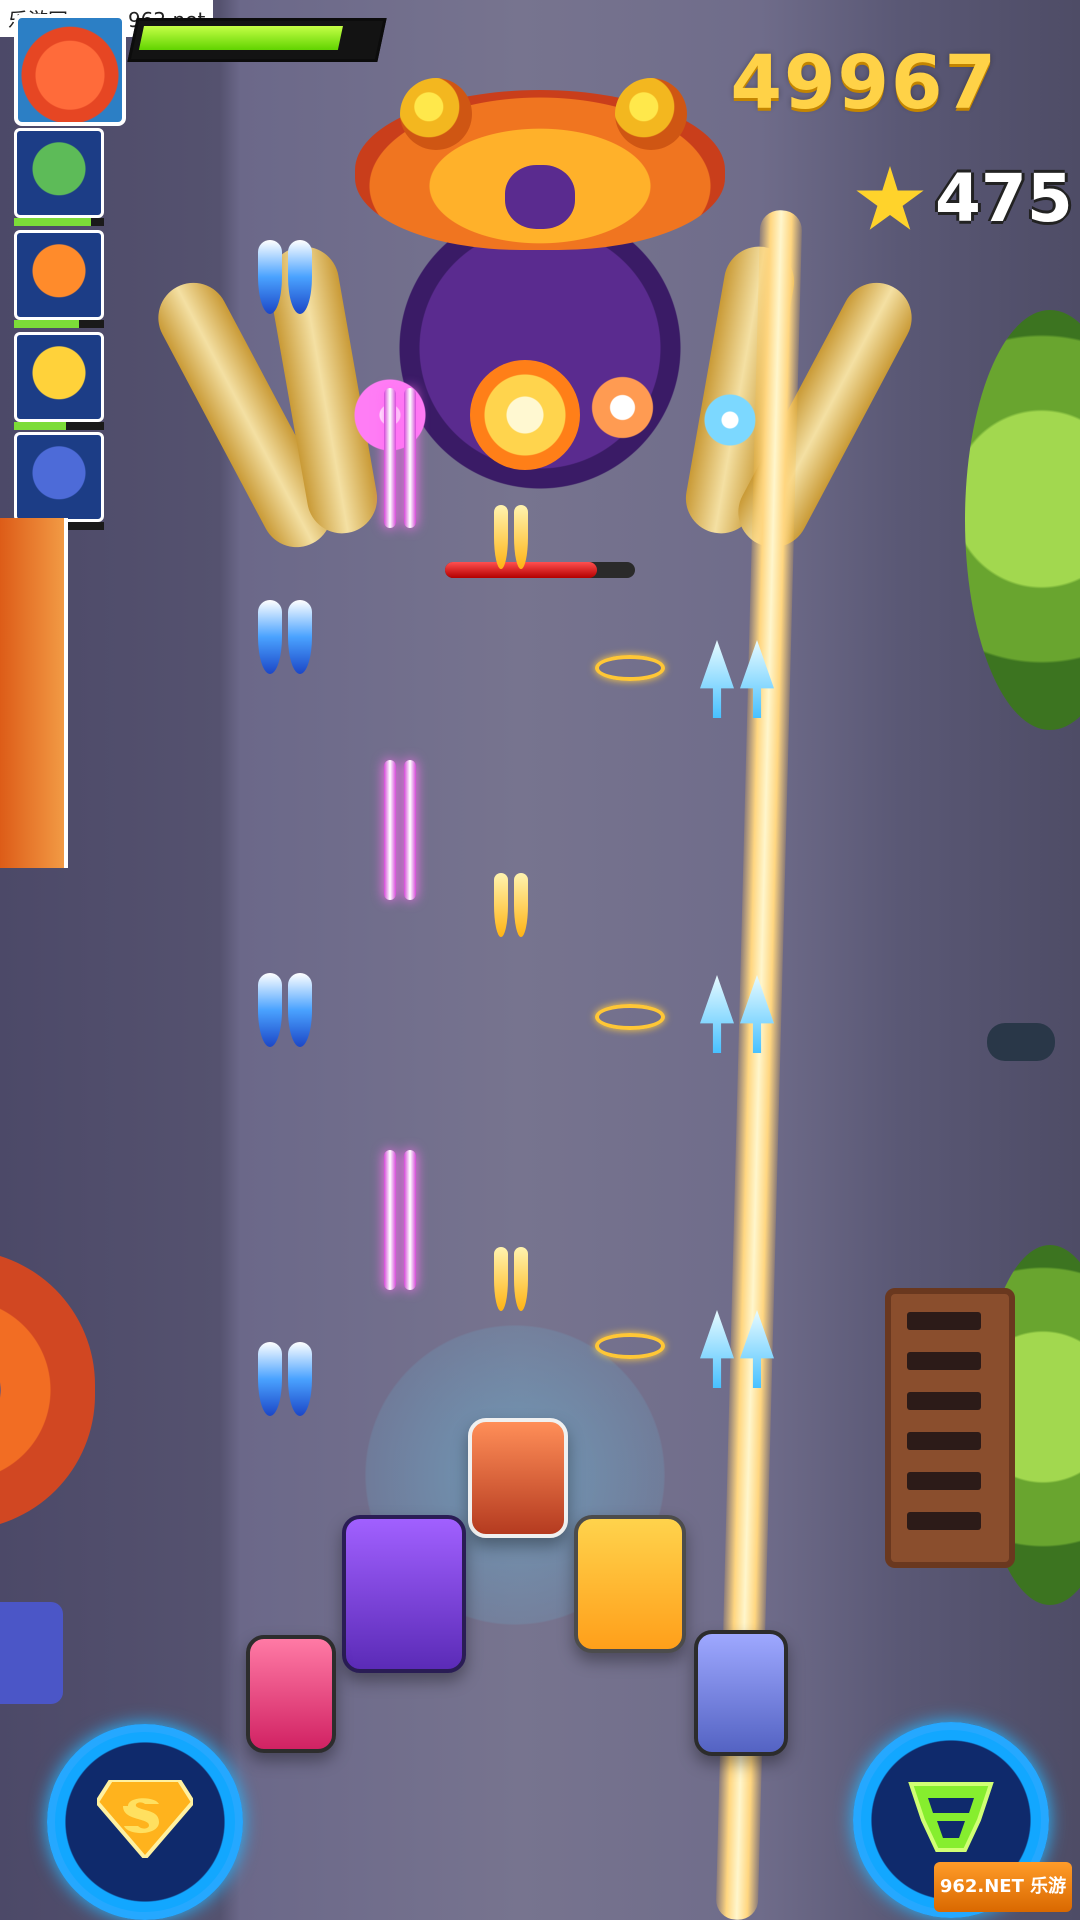 This screenshot has width=1080, height=1920. What do you see at coordinates (70, 70) in the screenshot?
I see `hero-portrait-icon` at bounding box center [70, 70].